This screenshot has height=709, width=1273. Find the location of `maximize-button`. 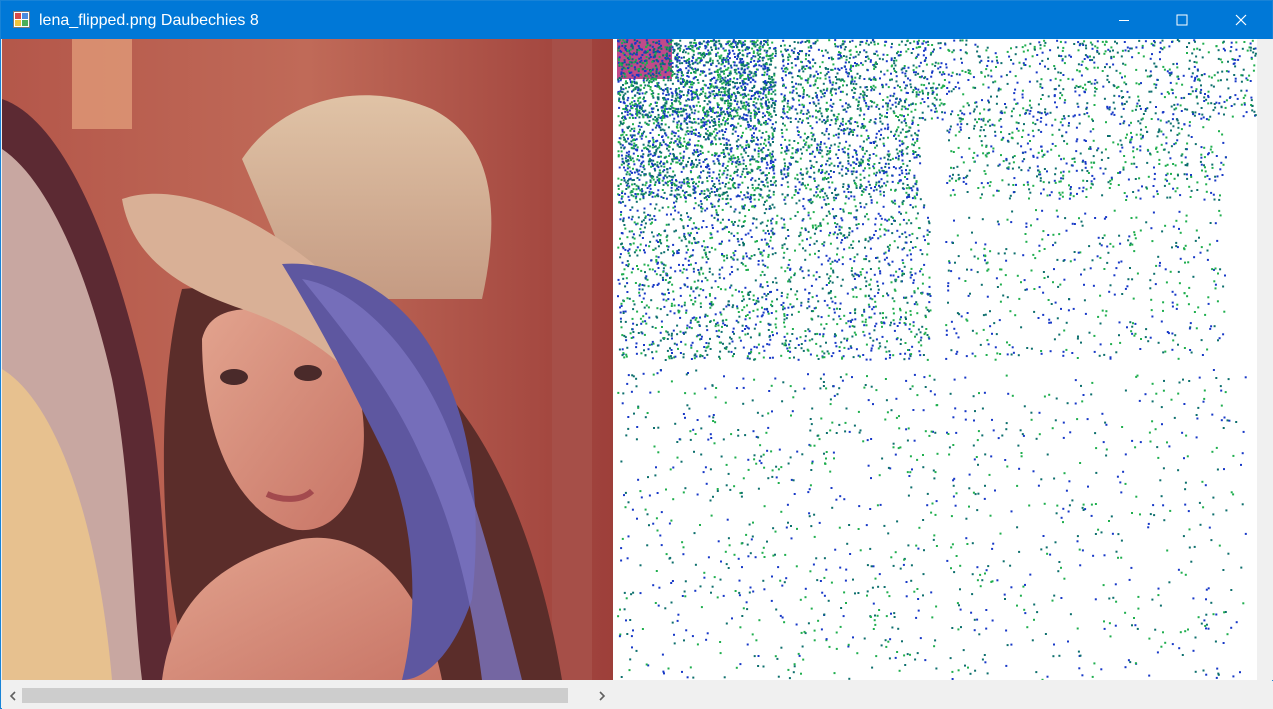

maximize-button is located at coordinates (1182, 20).